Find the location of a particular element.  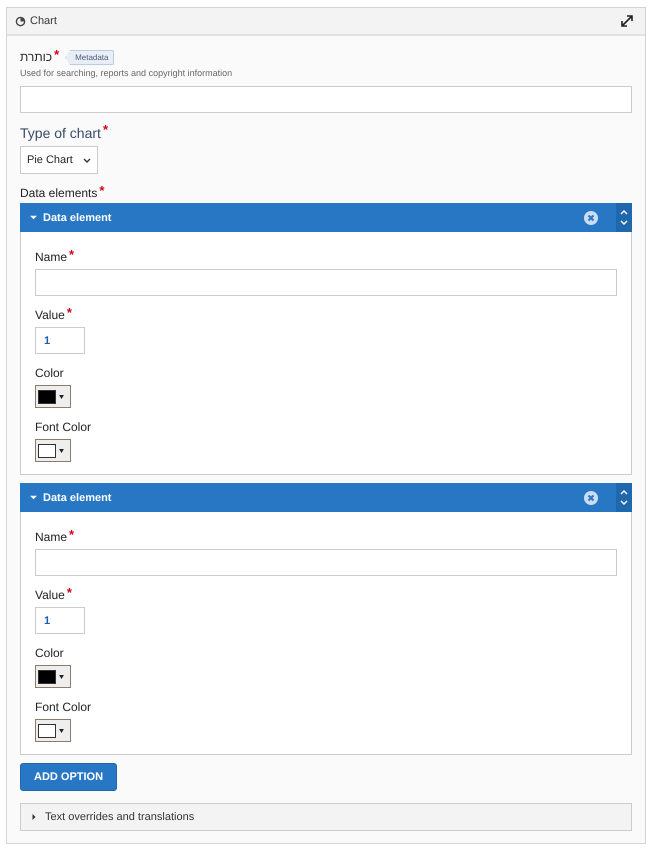

title-input is located at coordinates (326, 99).